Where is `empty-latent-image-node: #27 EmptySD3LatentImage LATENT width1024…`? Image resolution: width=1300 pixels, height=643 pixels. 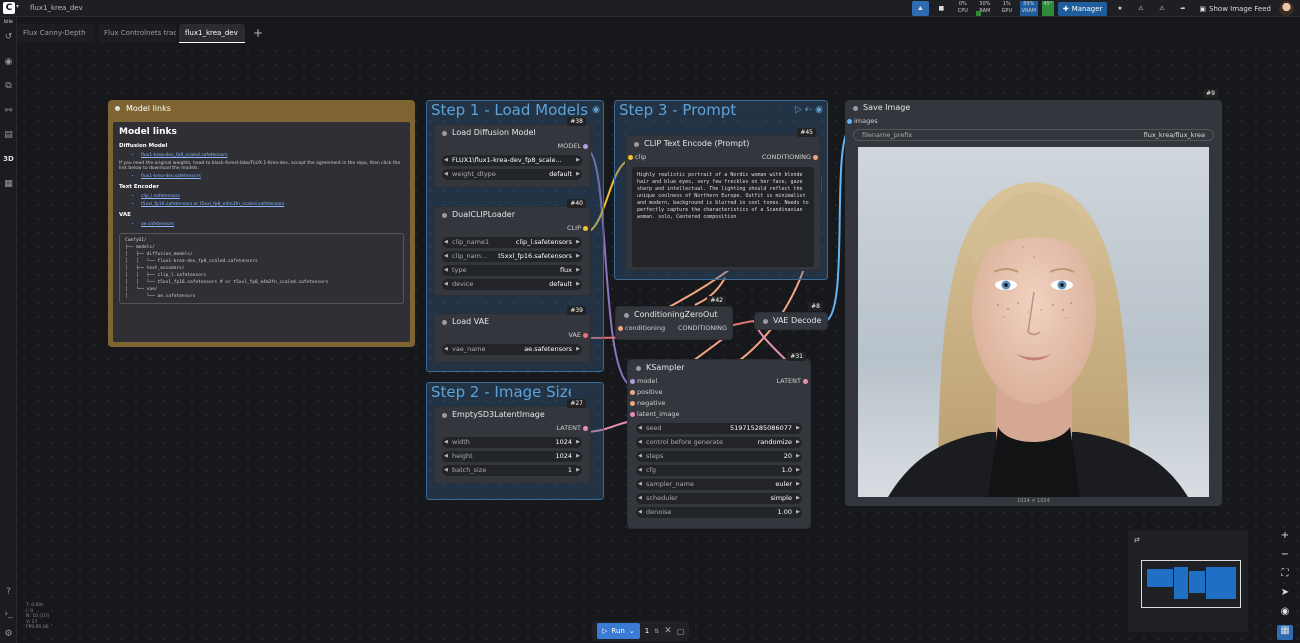
empty-latent-image-node: #27 EmptySD3LatentImage LATENT width1024… is located at coordinates (512, 441).